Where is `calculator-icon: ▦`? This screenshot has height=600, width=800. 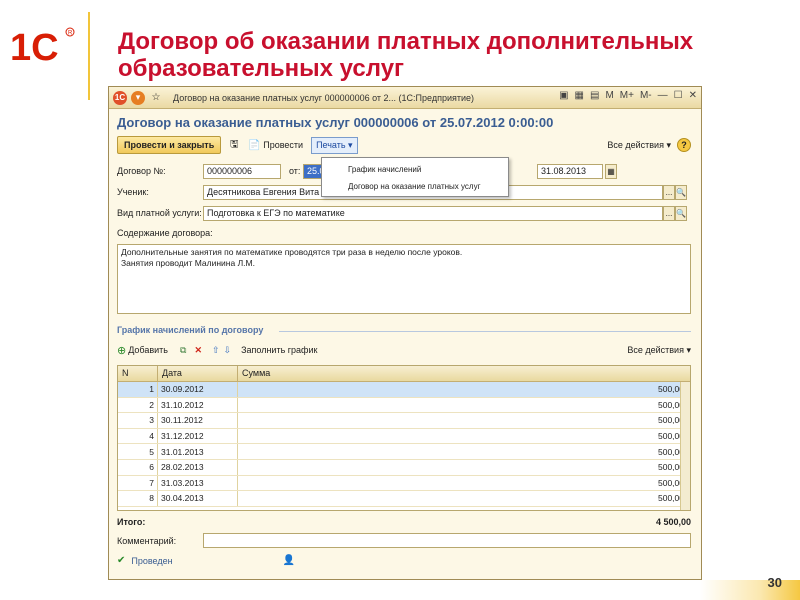 calculator-icon: ▦ is located at coordinates (579, 95).